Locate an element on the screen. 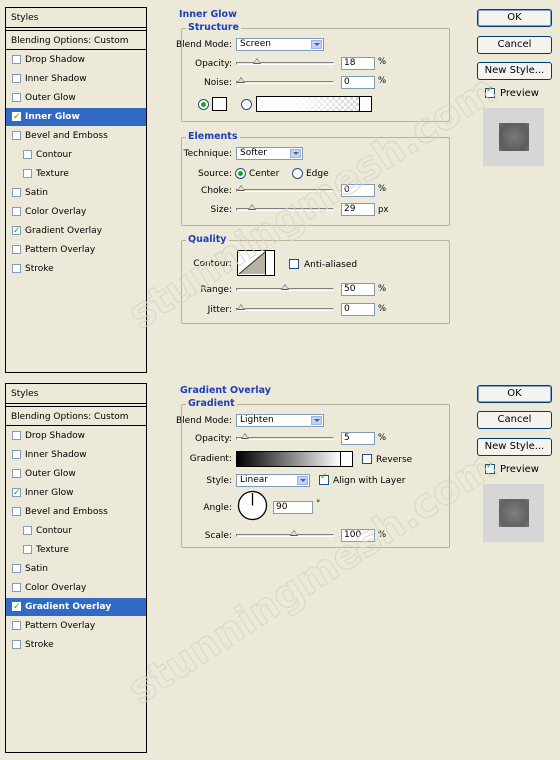  choke-field: 0 is located at coordinates (358, 190).